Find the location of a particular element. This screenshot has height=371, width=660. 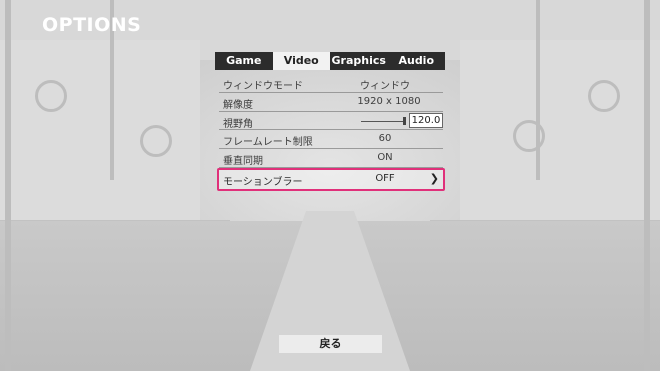

fov-slider-thumb is located at coordinates (404, 120).